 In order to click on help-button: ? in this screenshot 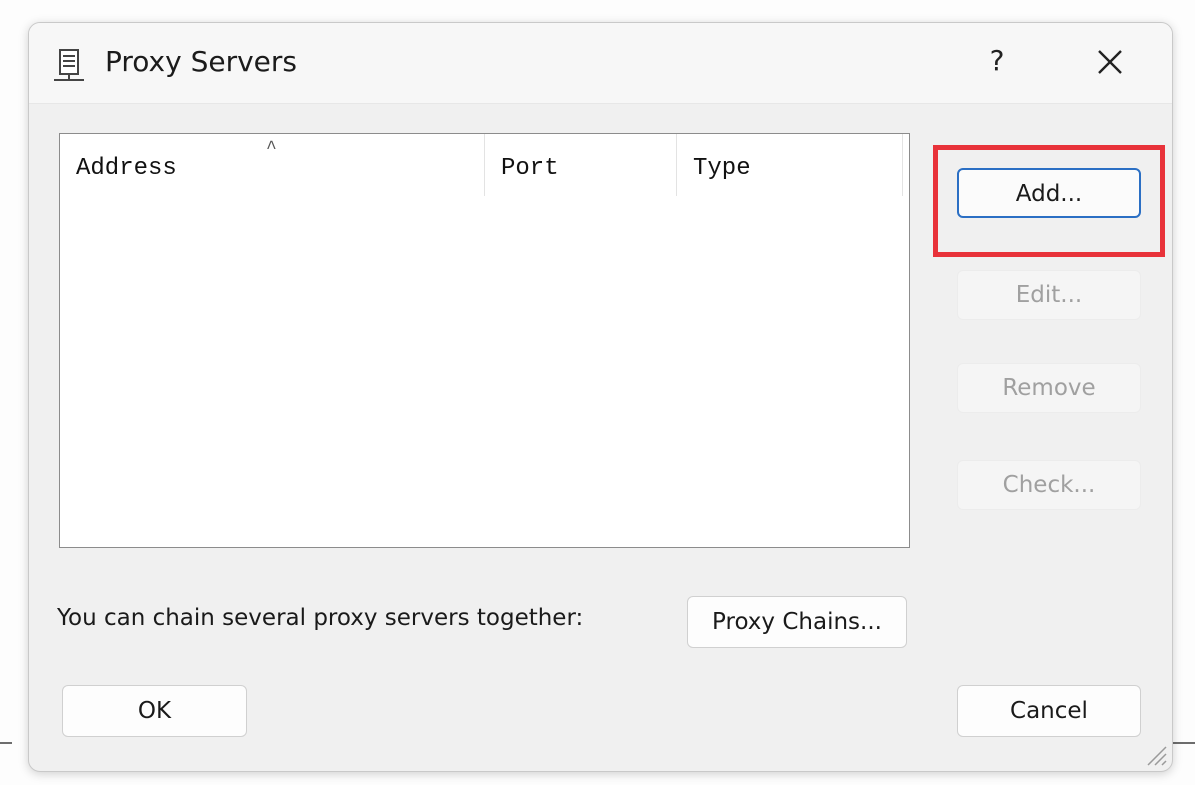, I will do `click(997, 61)`.